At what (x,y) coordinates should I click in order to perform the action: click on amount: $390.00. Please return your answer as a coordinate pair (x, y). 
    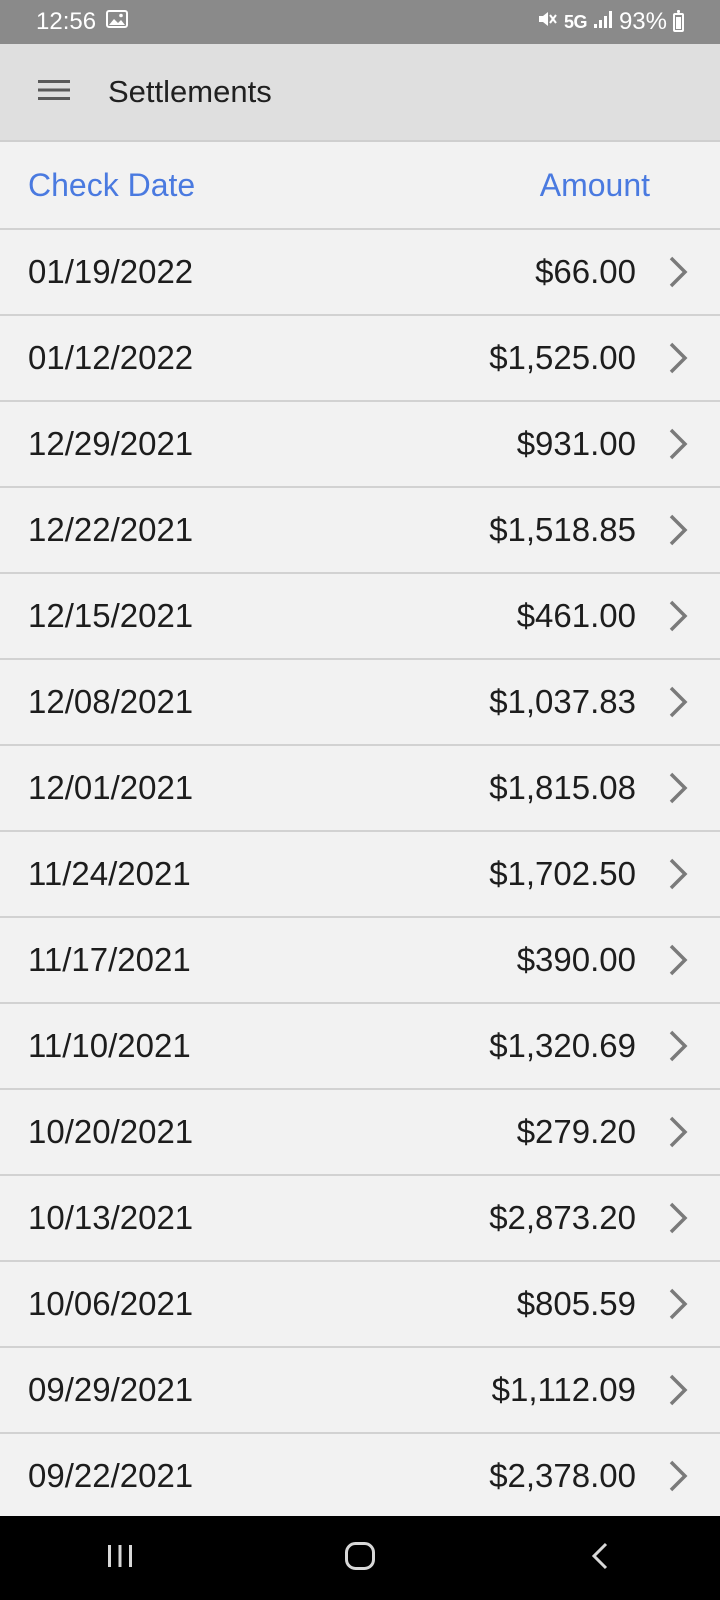
    Looking at the image, I should click on (576, 959).